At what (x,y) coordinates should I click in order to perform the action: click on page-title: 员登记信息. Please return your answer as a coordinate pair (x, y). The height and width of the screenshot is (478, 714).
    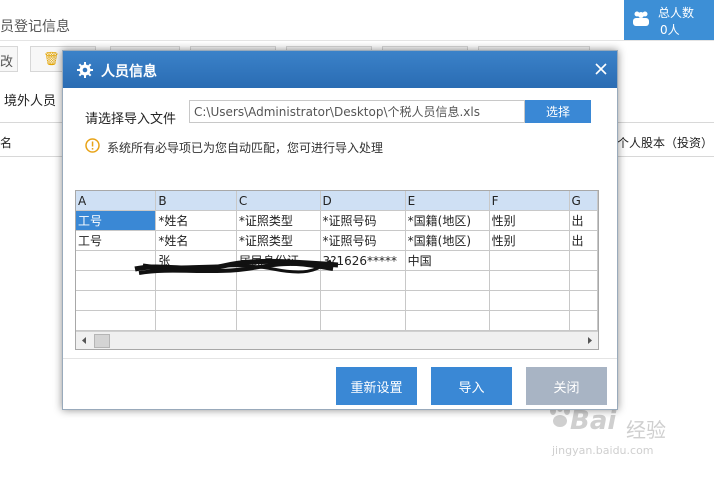
    Looking at the image, I should click on (35, 27).